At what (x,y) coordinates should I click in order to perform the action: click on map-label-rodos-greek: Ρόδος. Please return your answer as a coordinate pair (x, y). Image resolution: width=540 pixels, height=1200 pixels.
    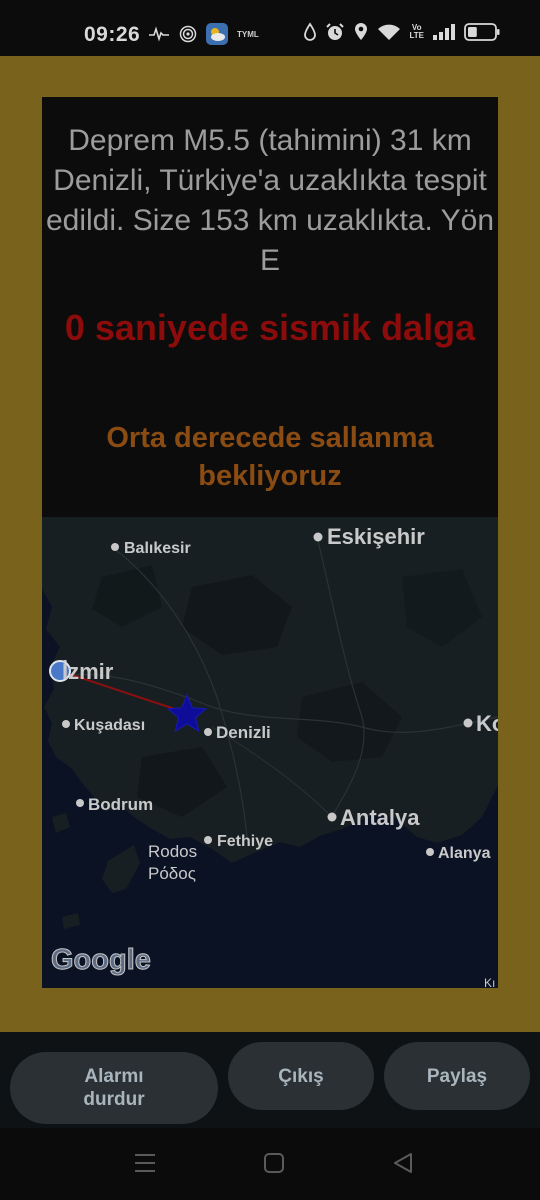
    Looking at the image, I should click on (172, 873).